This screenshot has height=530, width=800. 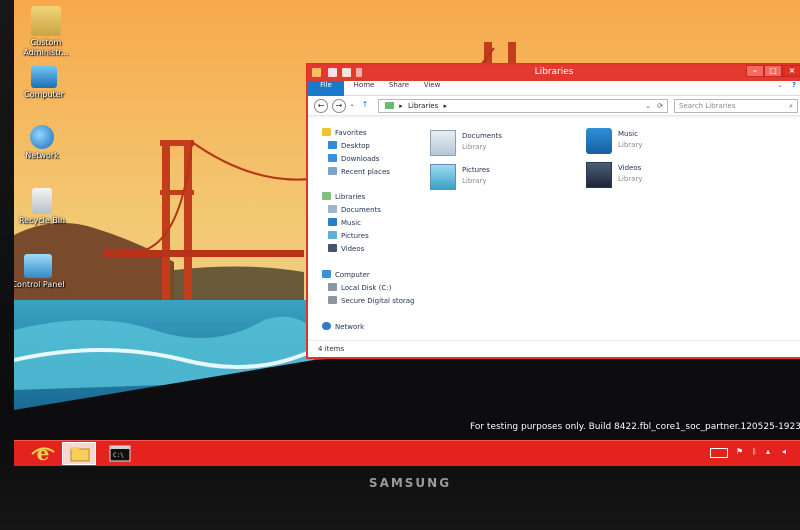 I want to click on nav-computer: Computer, so click(x=346, y=276).